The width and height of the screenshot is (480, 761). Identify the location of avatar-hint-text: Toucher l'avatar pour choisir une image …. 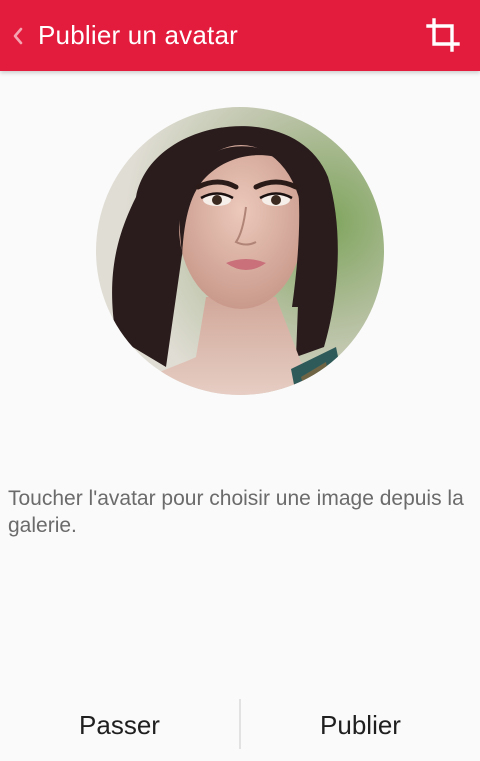
(236, 512).